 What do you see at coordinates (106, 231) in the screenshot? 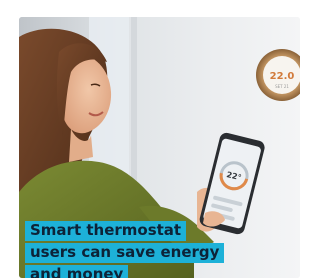
I see `caption-line-1: Smart thermostat` at bounding box center [106, 231].